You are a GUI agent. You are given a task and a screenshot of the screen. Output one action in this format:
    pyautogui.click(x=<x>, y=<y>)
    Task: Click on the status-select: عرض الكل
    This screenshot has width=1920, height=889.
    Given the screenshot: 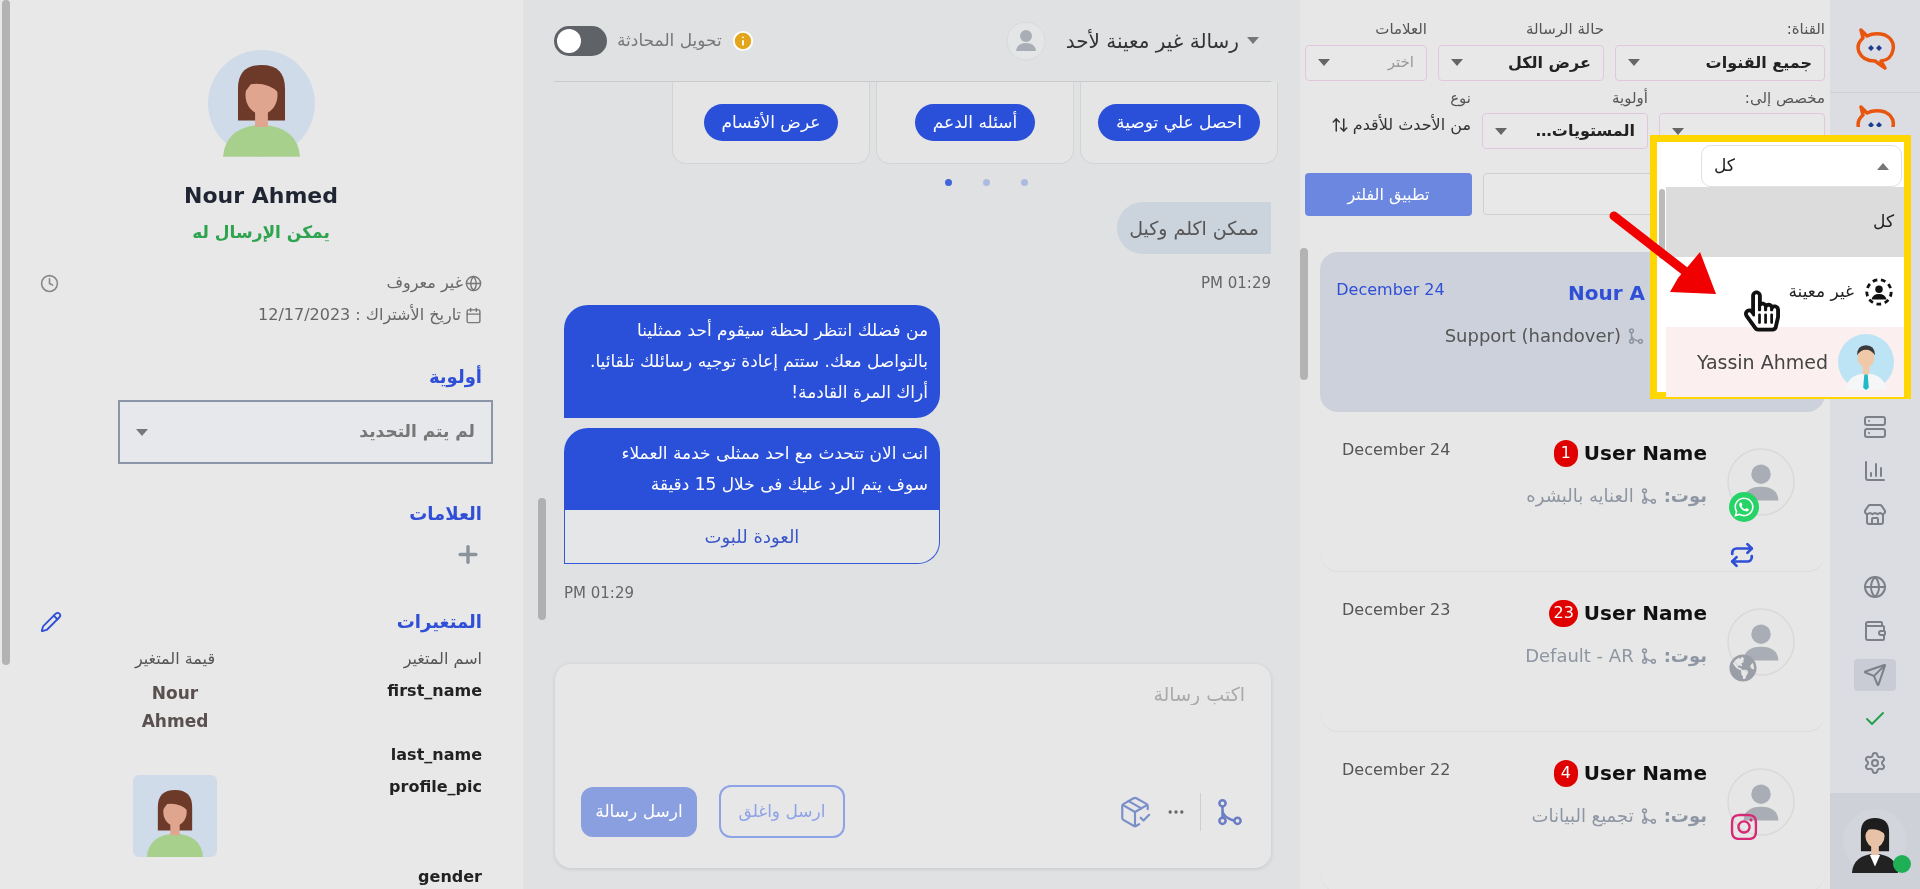 What is the action you would take?
    pyautogui.click(x=1521, y=62)
    